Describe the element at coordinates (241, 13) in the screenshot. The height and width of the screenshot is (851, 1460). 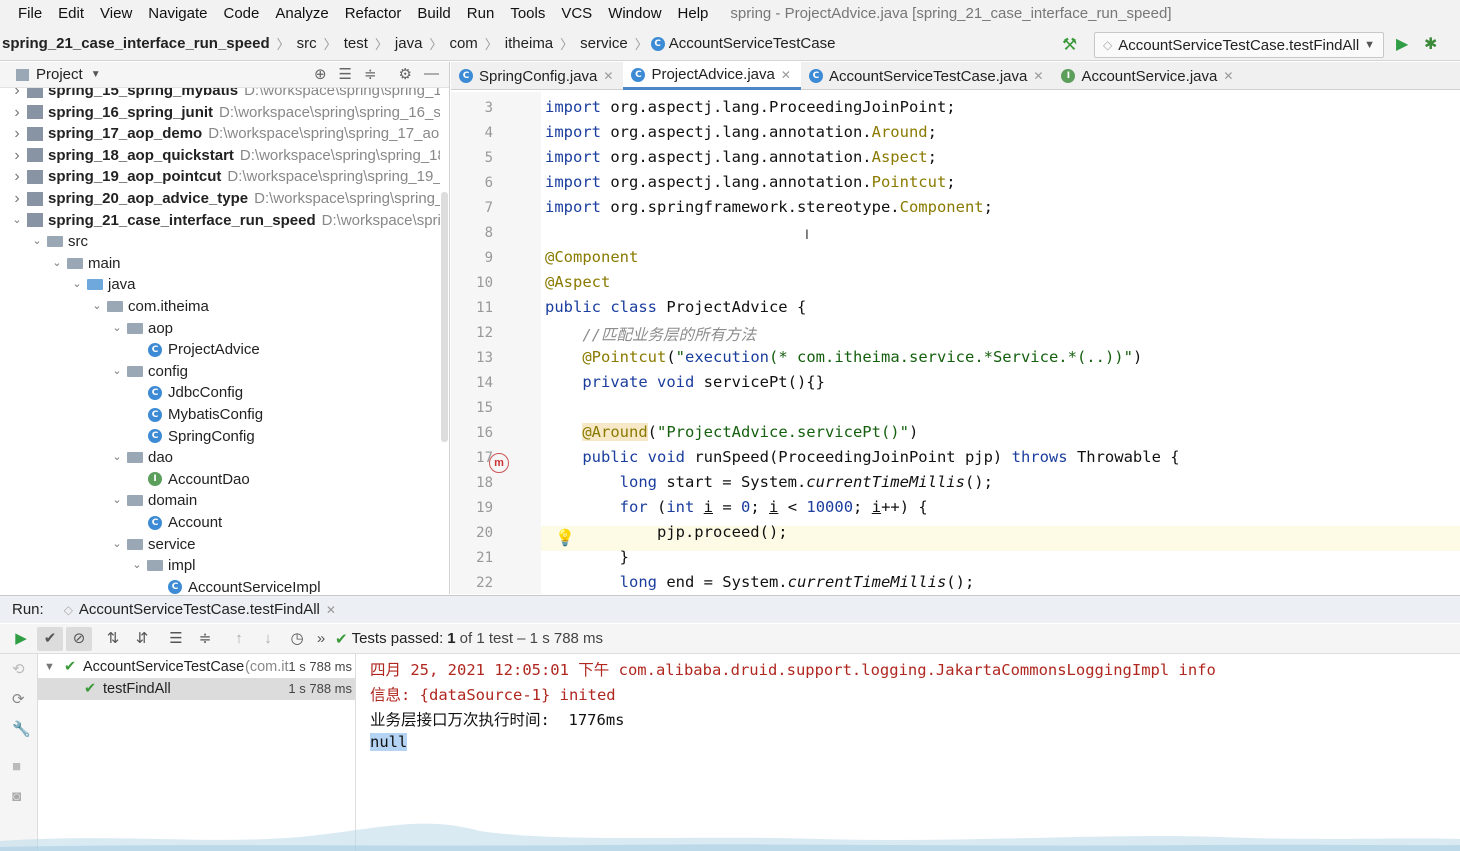
I see `menu-code: Code` at that location.